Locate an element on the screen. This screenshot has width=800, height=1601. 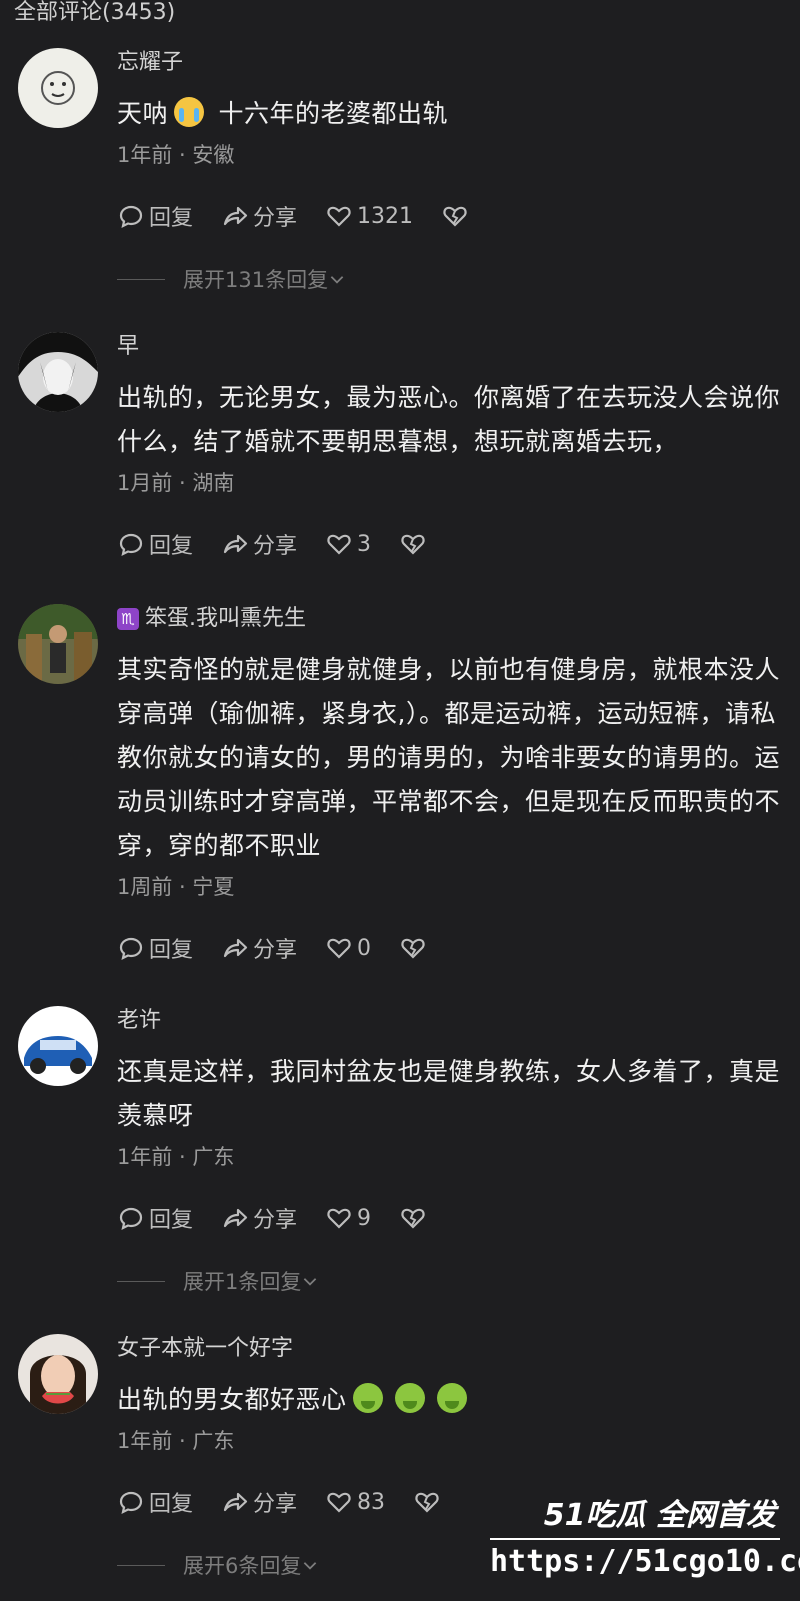
comment-text: 还真是这样，我同村盆友也是健身教练，女人多着了，真是羡慕呀 is located at coordinates (449, 1093).